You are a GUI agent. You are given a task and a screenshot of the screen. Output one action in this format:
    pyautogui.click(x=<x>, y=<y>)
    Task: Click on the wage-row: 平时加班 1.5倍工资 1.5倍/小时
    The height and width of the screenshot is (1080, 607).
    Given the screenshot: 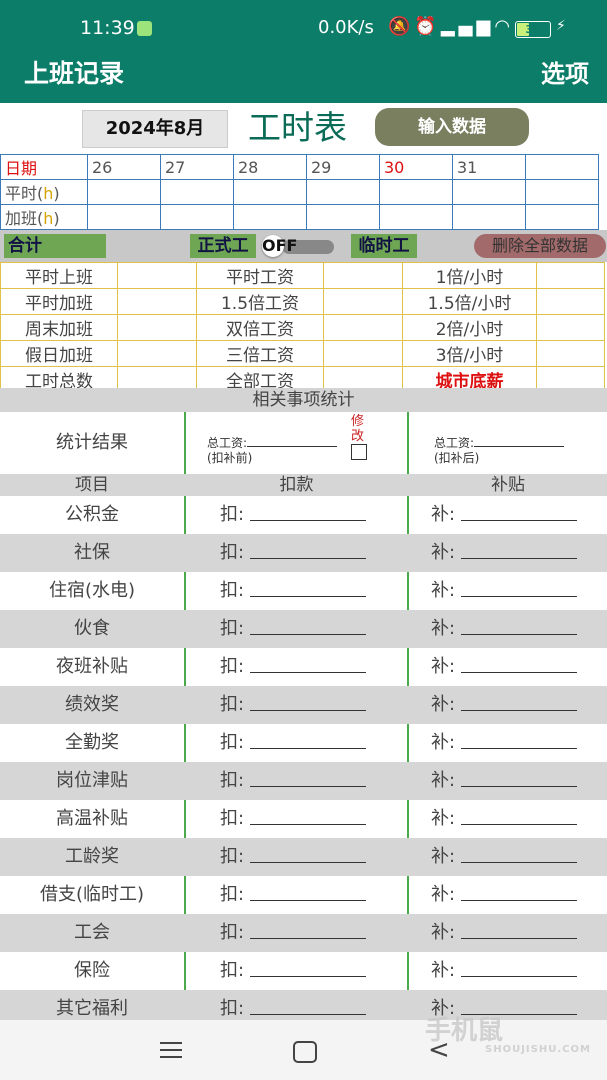 What is the action you would take?
    pyautogui.click(x=302, y=301)
    